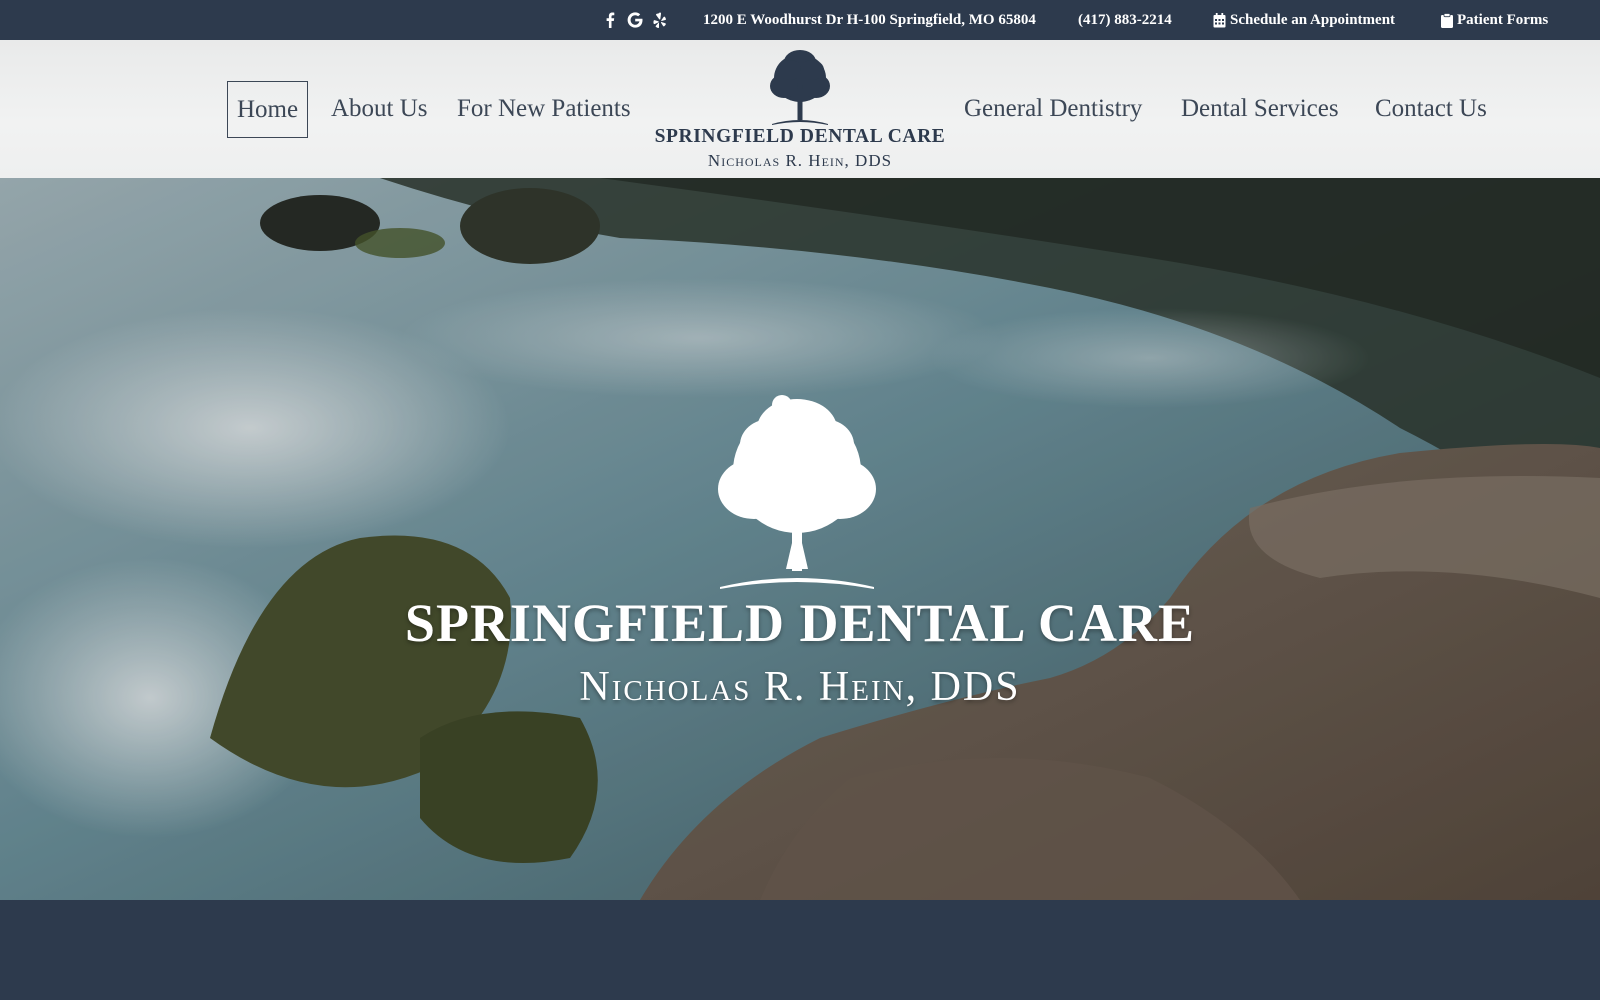 The image size is (1600, 1000). I want to click on nav-contact-us: Contact Us, so click(1431, 109).